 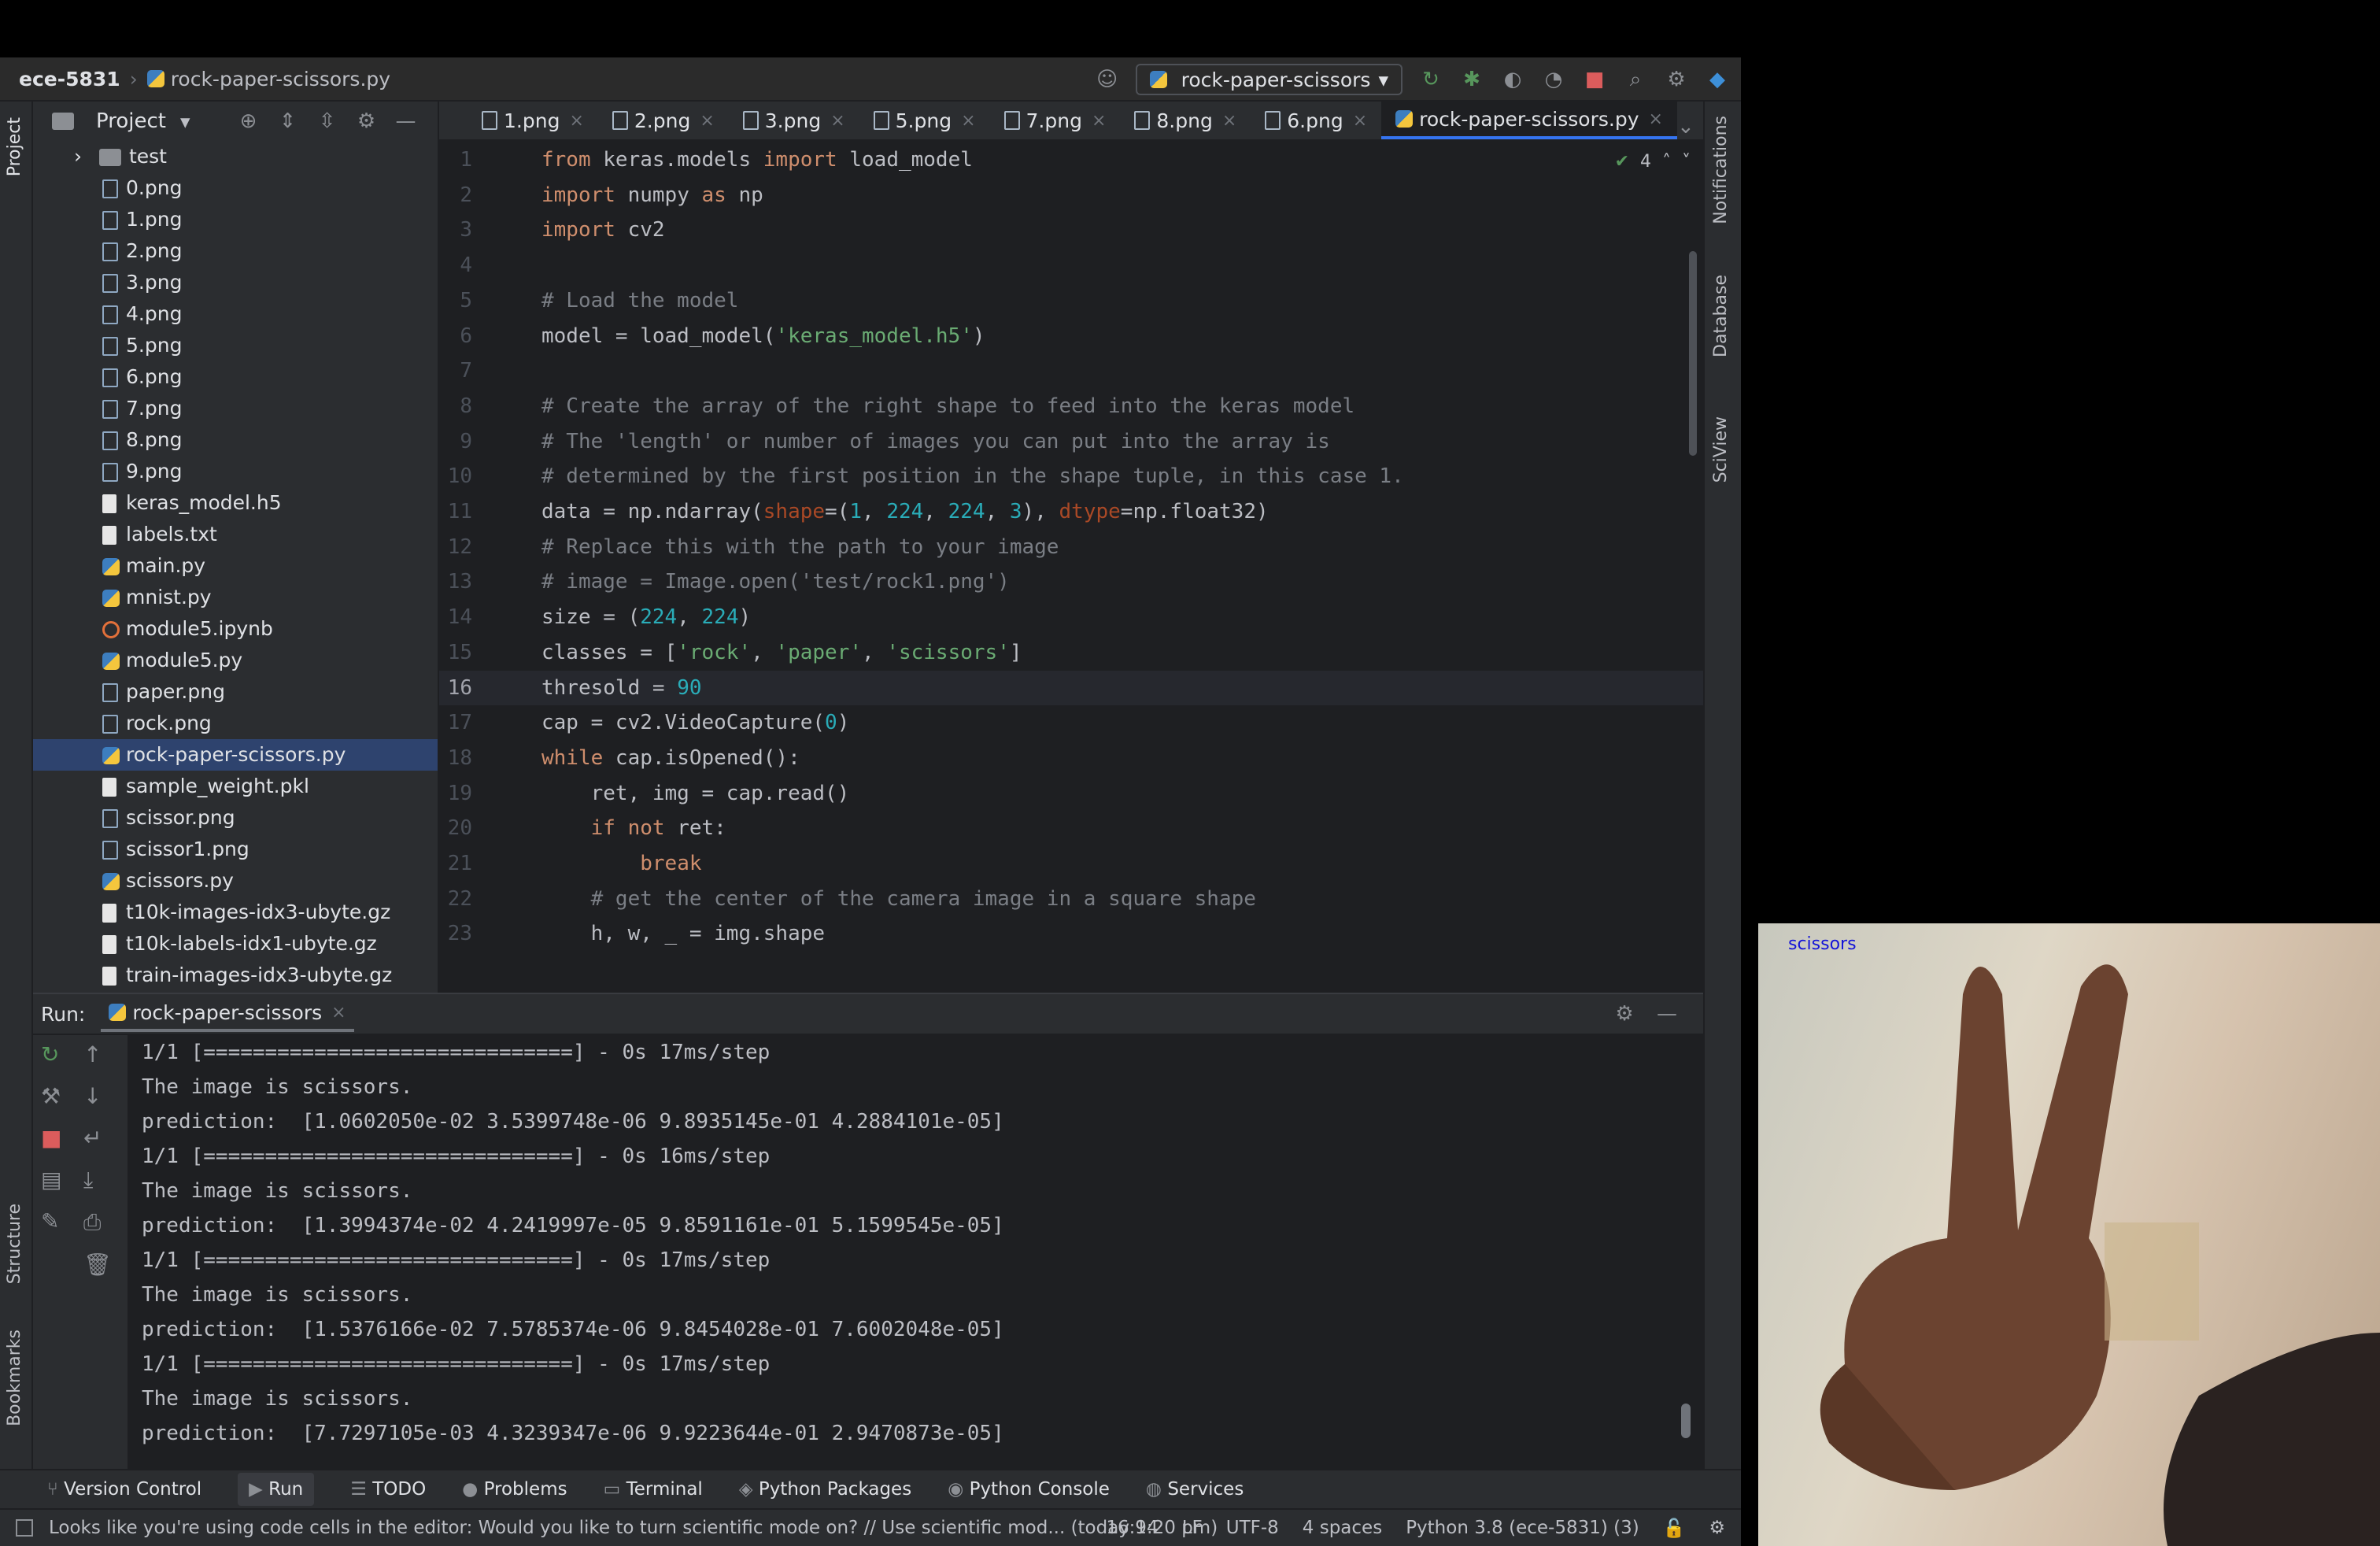 I want to click on tree-item: 2.png, so click(x=235, y=251).